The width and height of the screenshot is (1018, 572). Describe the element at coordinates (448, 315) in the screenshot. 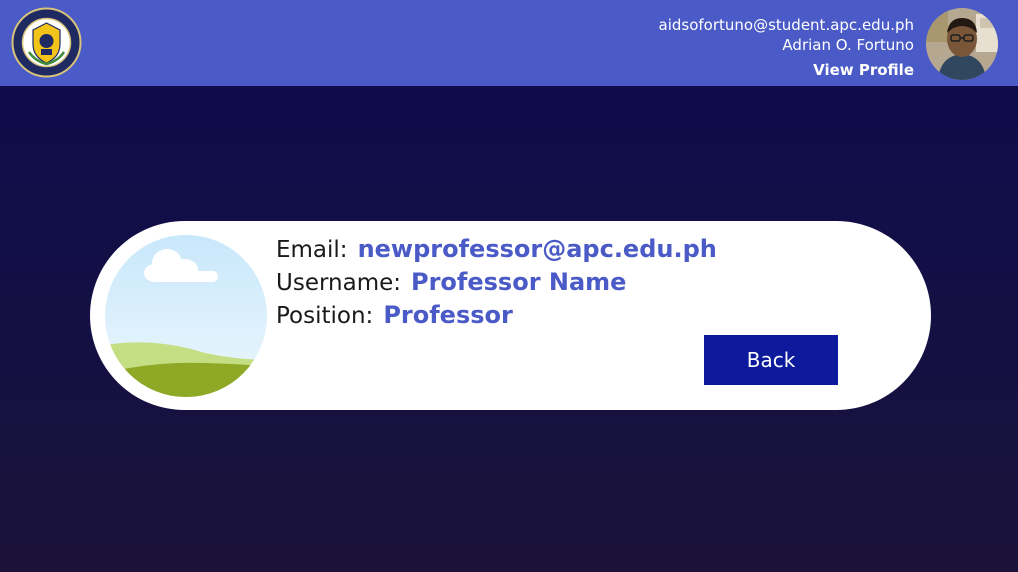

I see `position-value: Professor` at that location.